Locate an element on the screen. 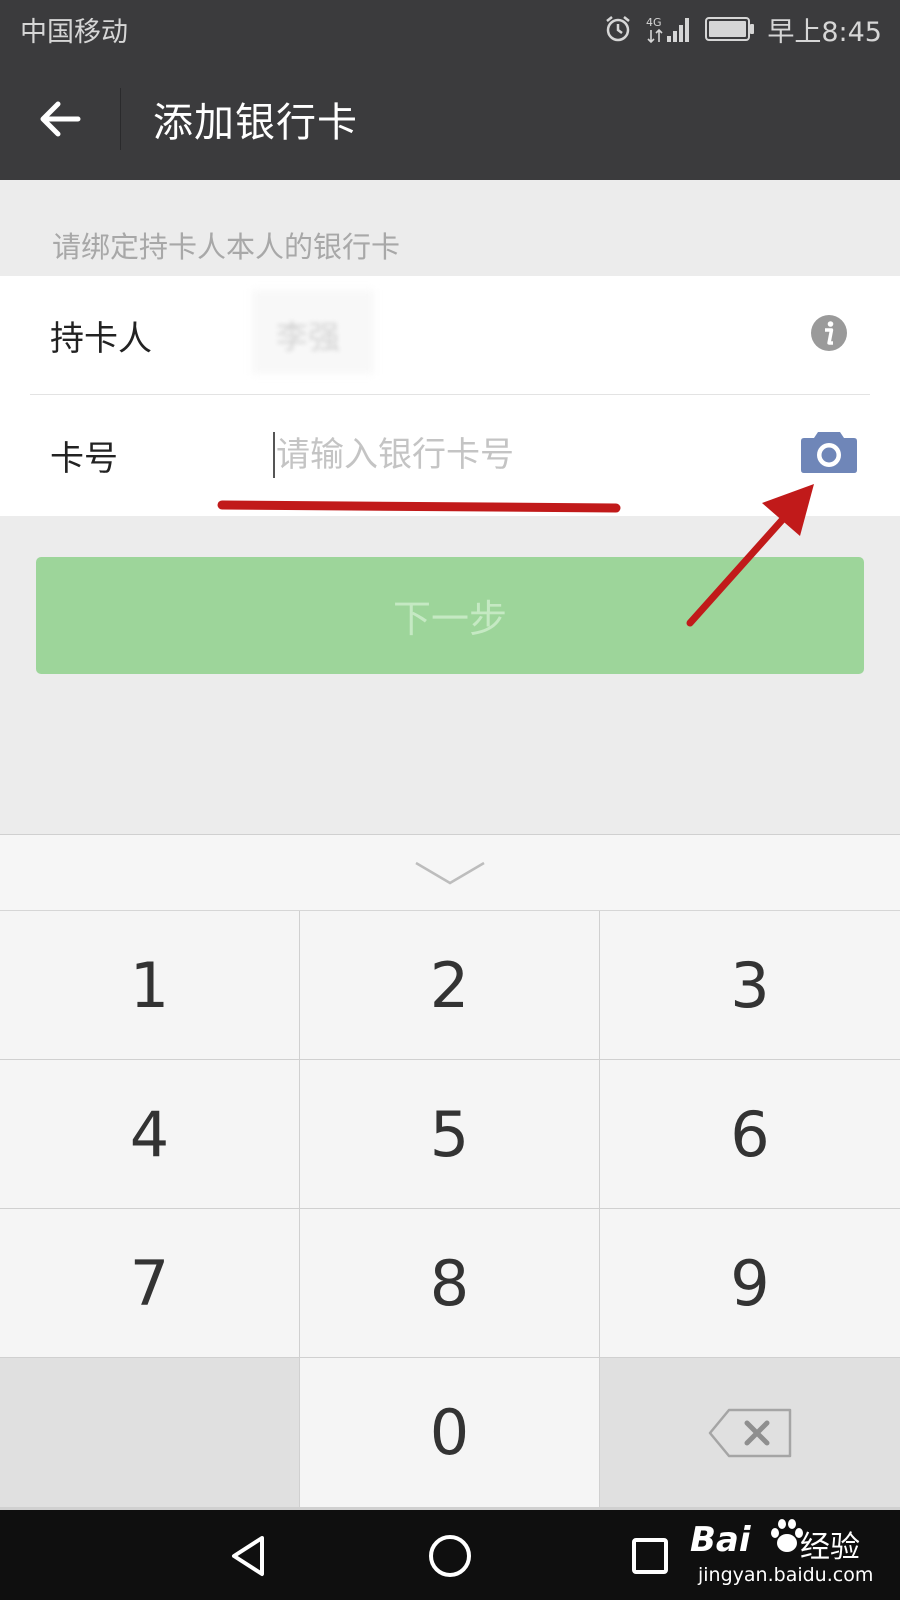 This screenshot has width=900, height=1600. triangle-back-icon is located at coordinates (250, 1556).